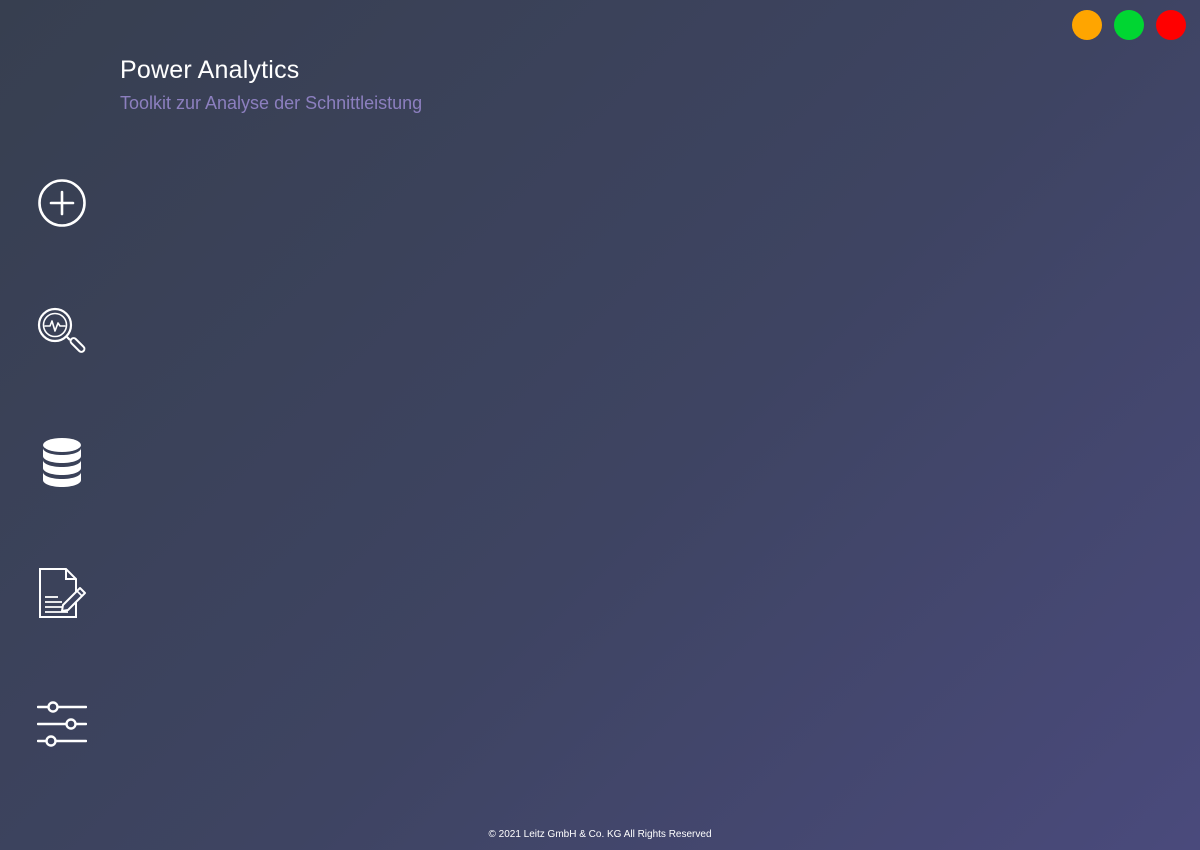  Describe the element at coordinates (1087, 25) in the screenshot. I see `minimize-button` at that location.